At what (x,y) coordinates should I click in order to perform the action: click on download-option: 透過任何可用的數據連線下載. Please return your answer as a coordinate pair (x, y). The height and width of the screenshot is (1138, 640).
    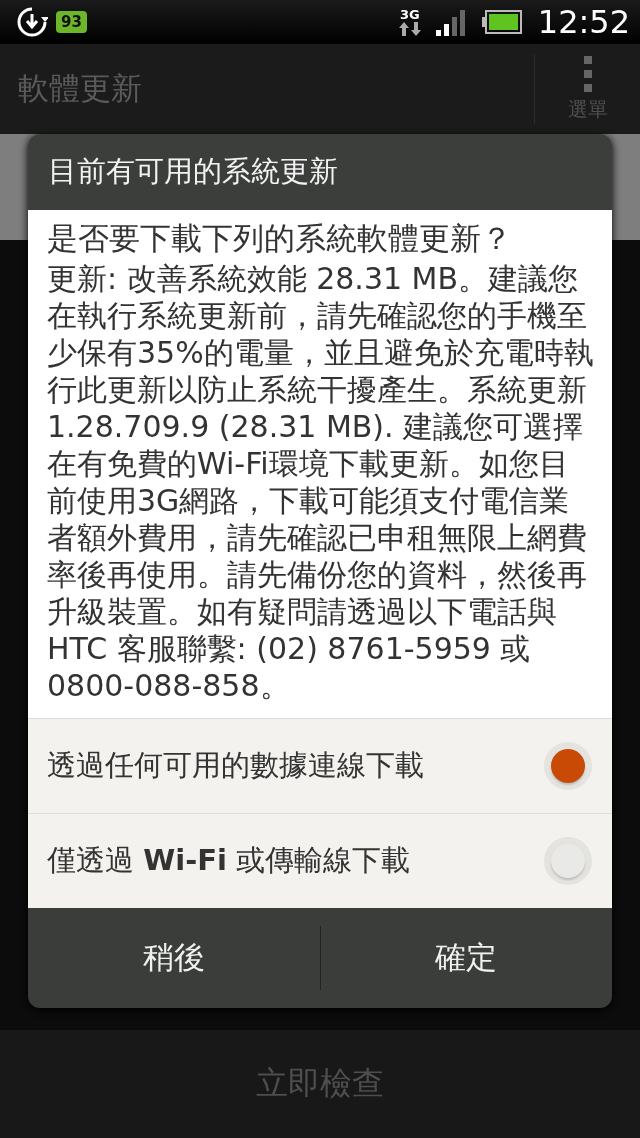
    Looking at the image, I should click on (320, 765).